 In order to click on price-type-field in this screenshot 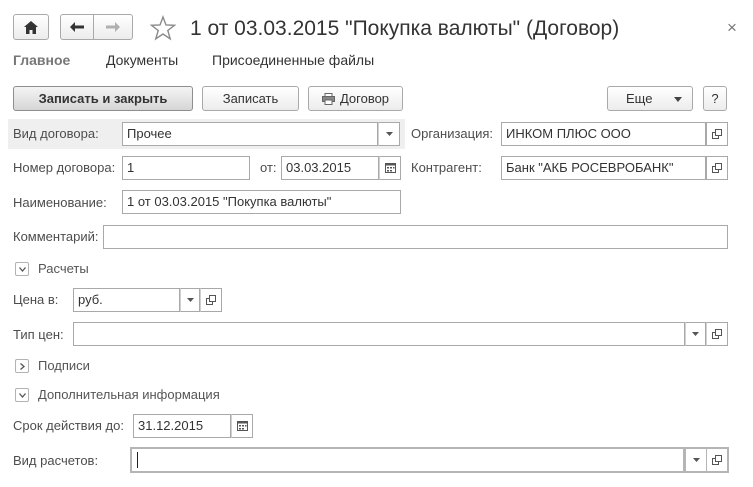, I will do `click(379, 334)`.